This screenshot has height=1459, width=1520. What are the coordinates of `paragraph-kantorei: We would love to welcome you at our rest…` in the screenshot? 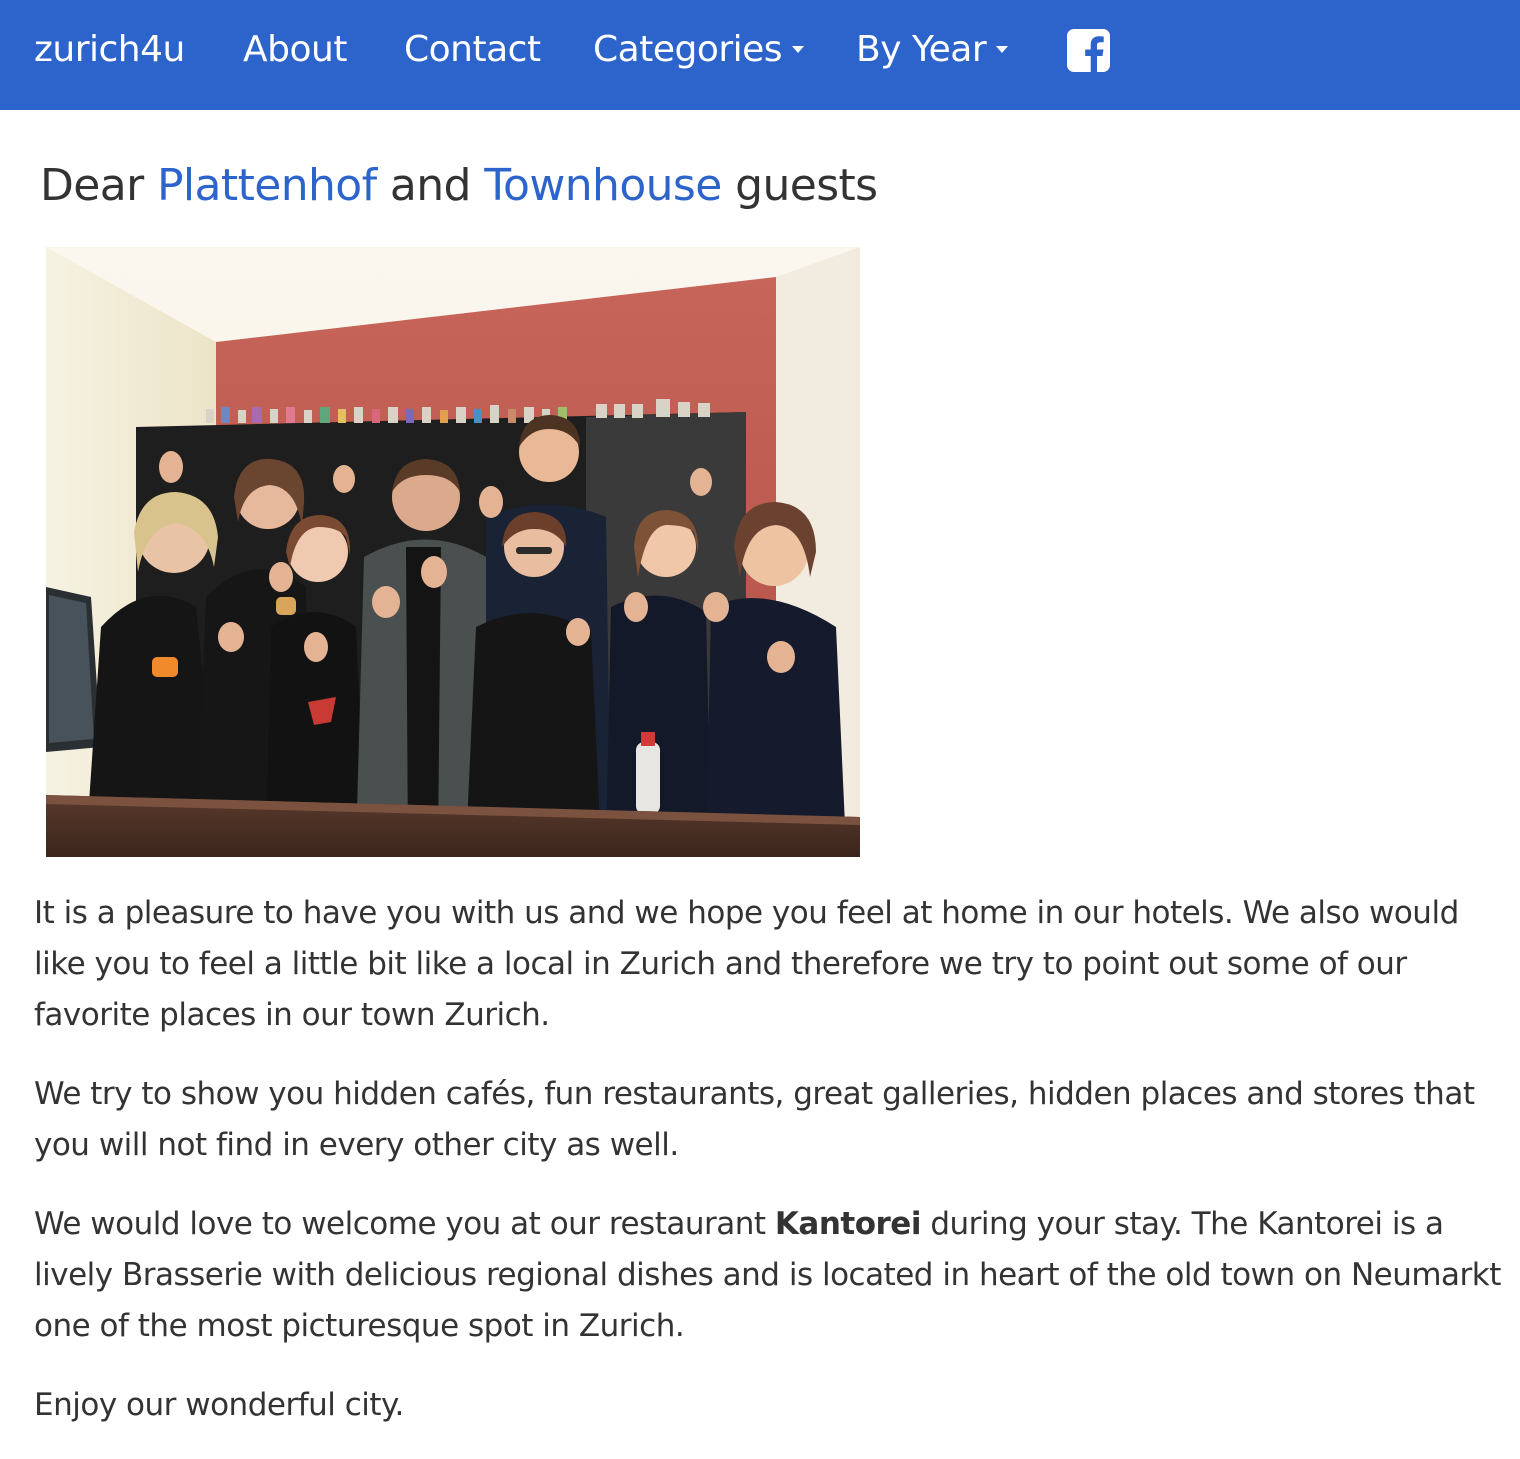 It's located at (772, 1275).